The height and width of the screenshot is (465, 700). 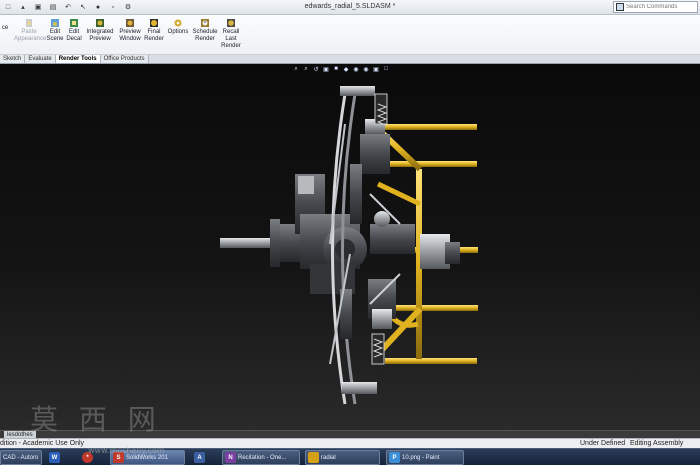 I want to click on options-gear-icon, so click(x=178, y=23).